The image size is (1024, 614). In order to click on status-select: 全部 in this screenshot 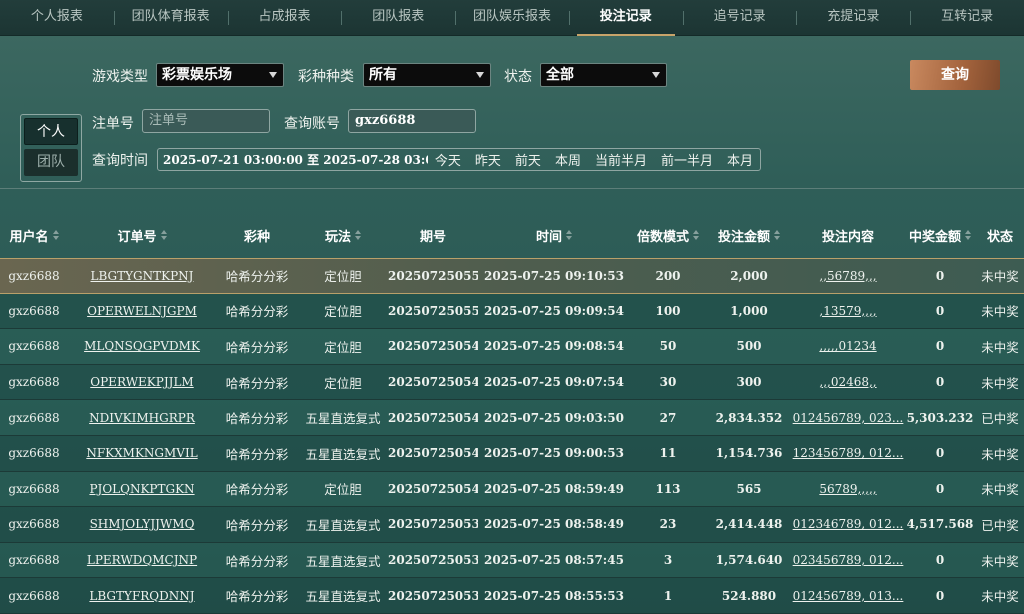, I will do `click(603, 75)`.